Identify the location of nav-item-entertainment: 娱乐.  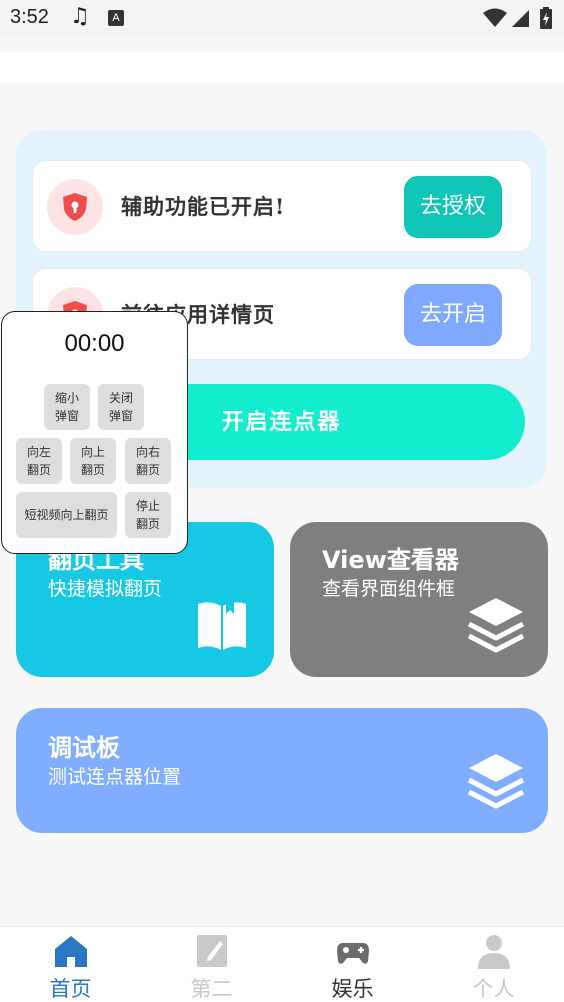
(352, 964).